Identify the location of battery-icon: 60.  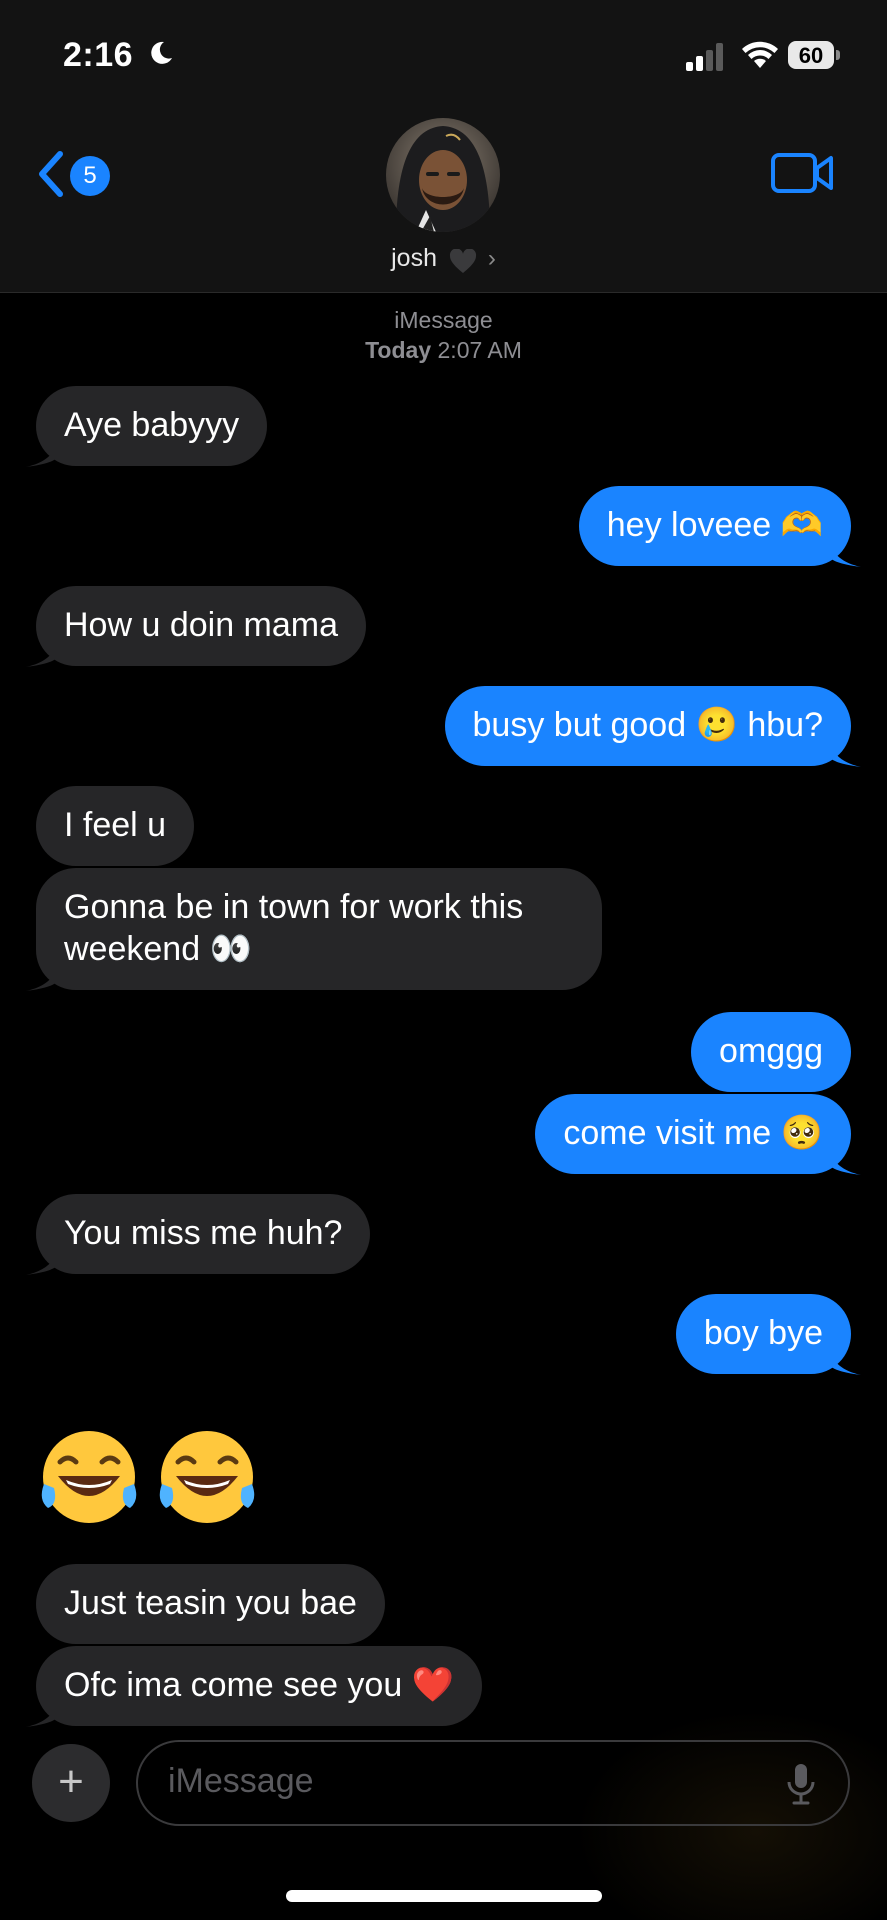
(815, 56).